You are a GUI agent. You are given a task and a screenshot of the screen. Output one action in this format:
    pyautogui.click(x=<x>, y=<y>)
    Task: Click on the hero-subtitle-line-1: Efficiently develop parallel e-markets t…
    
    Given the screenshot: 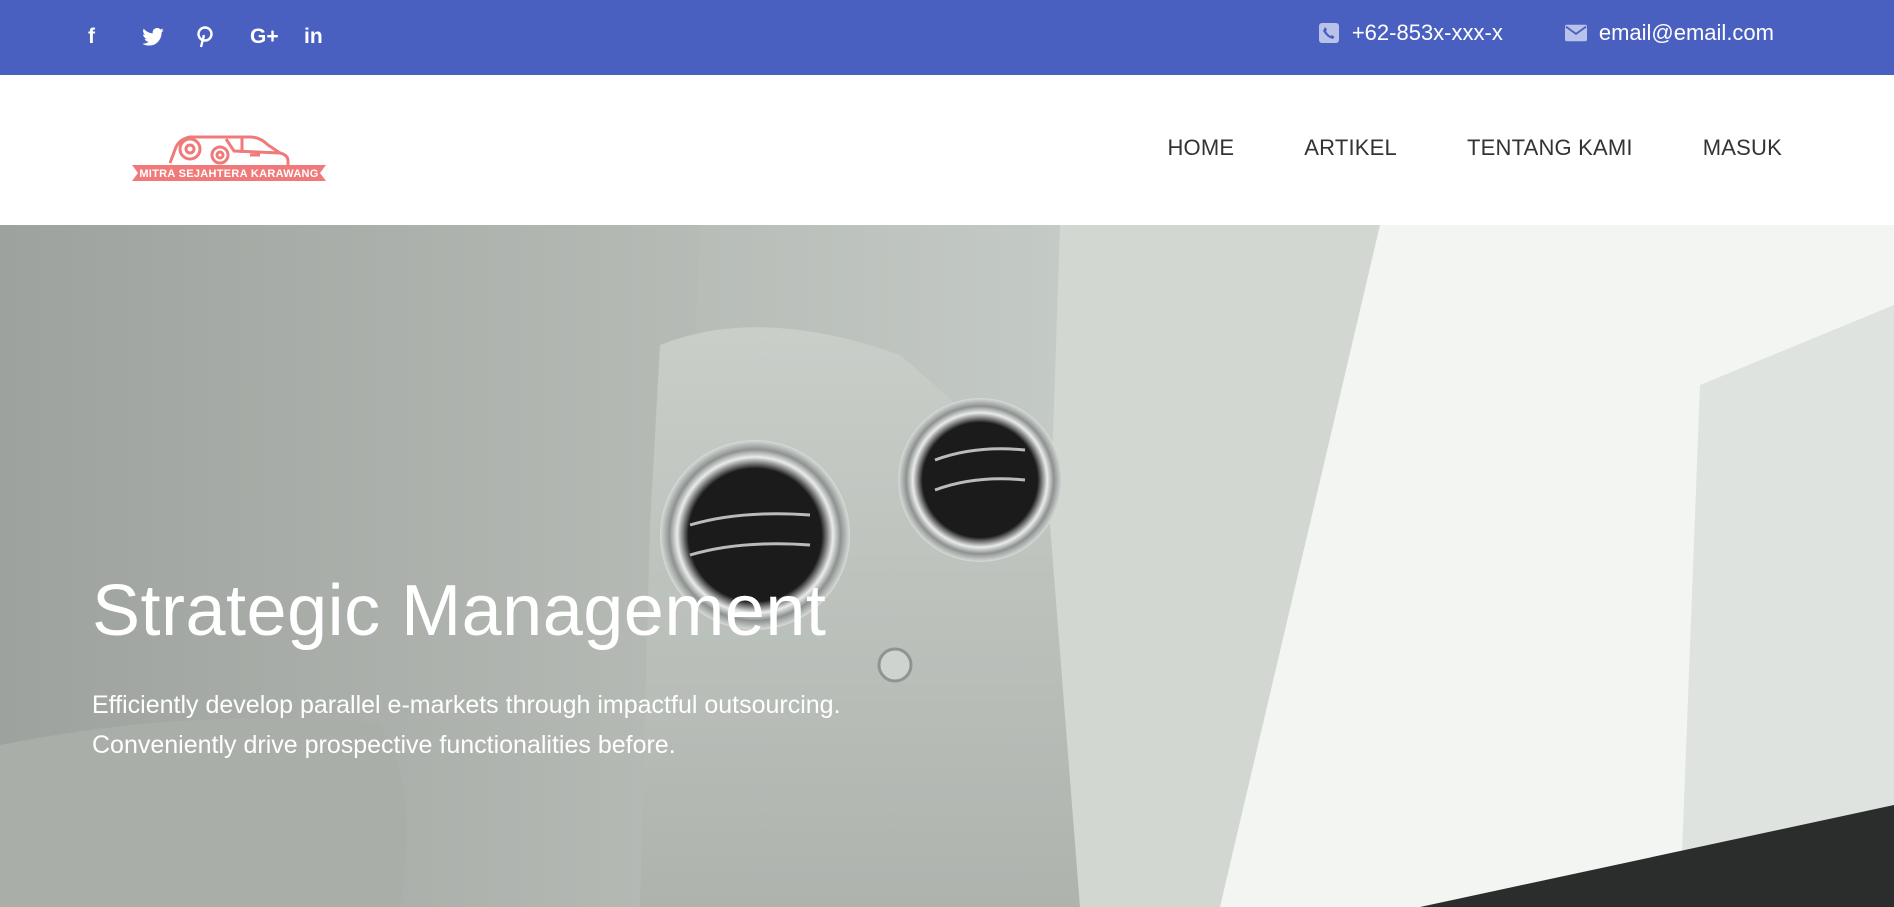 What is the action you would take?
    pyautogui.click(x=466, y=705)
    